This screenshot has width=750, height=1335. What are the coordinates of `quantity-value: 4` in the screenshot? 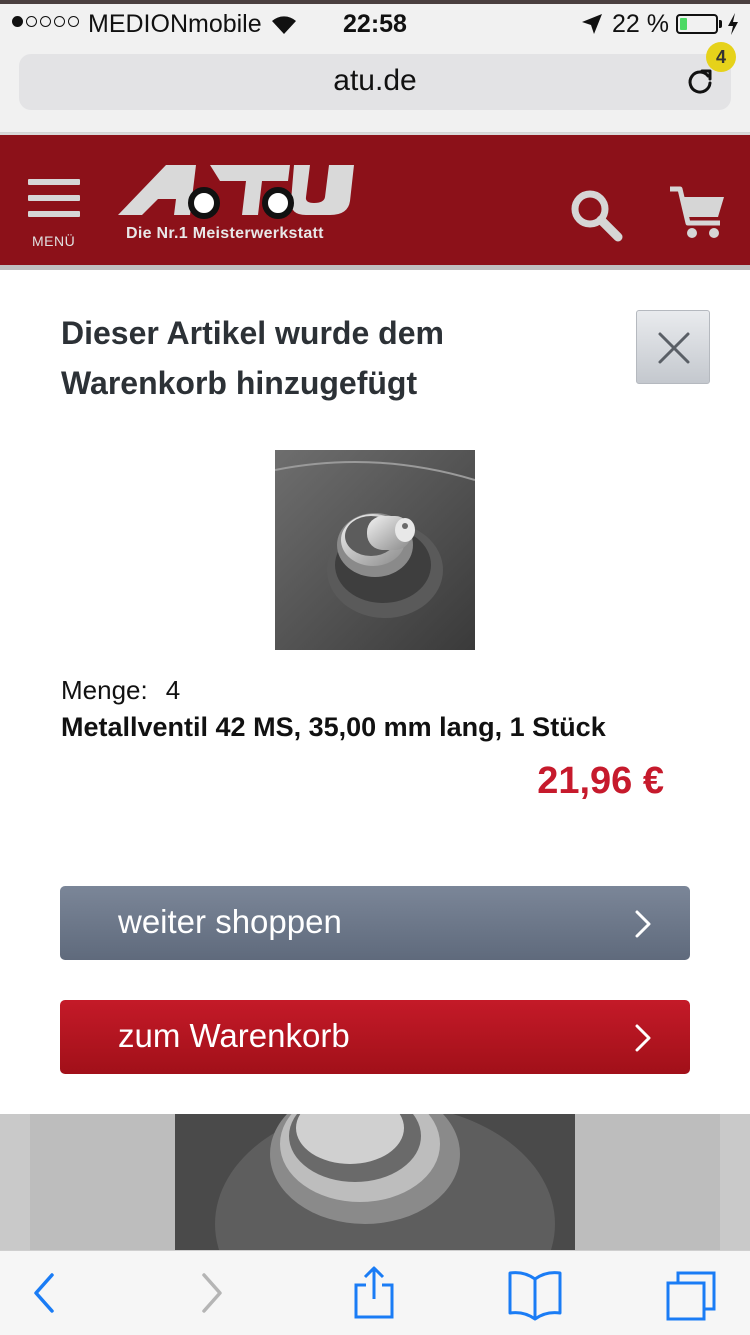 It's located at (173, 690).